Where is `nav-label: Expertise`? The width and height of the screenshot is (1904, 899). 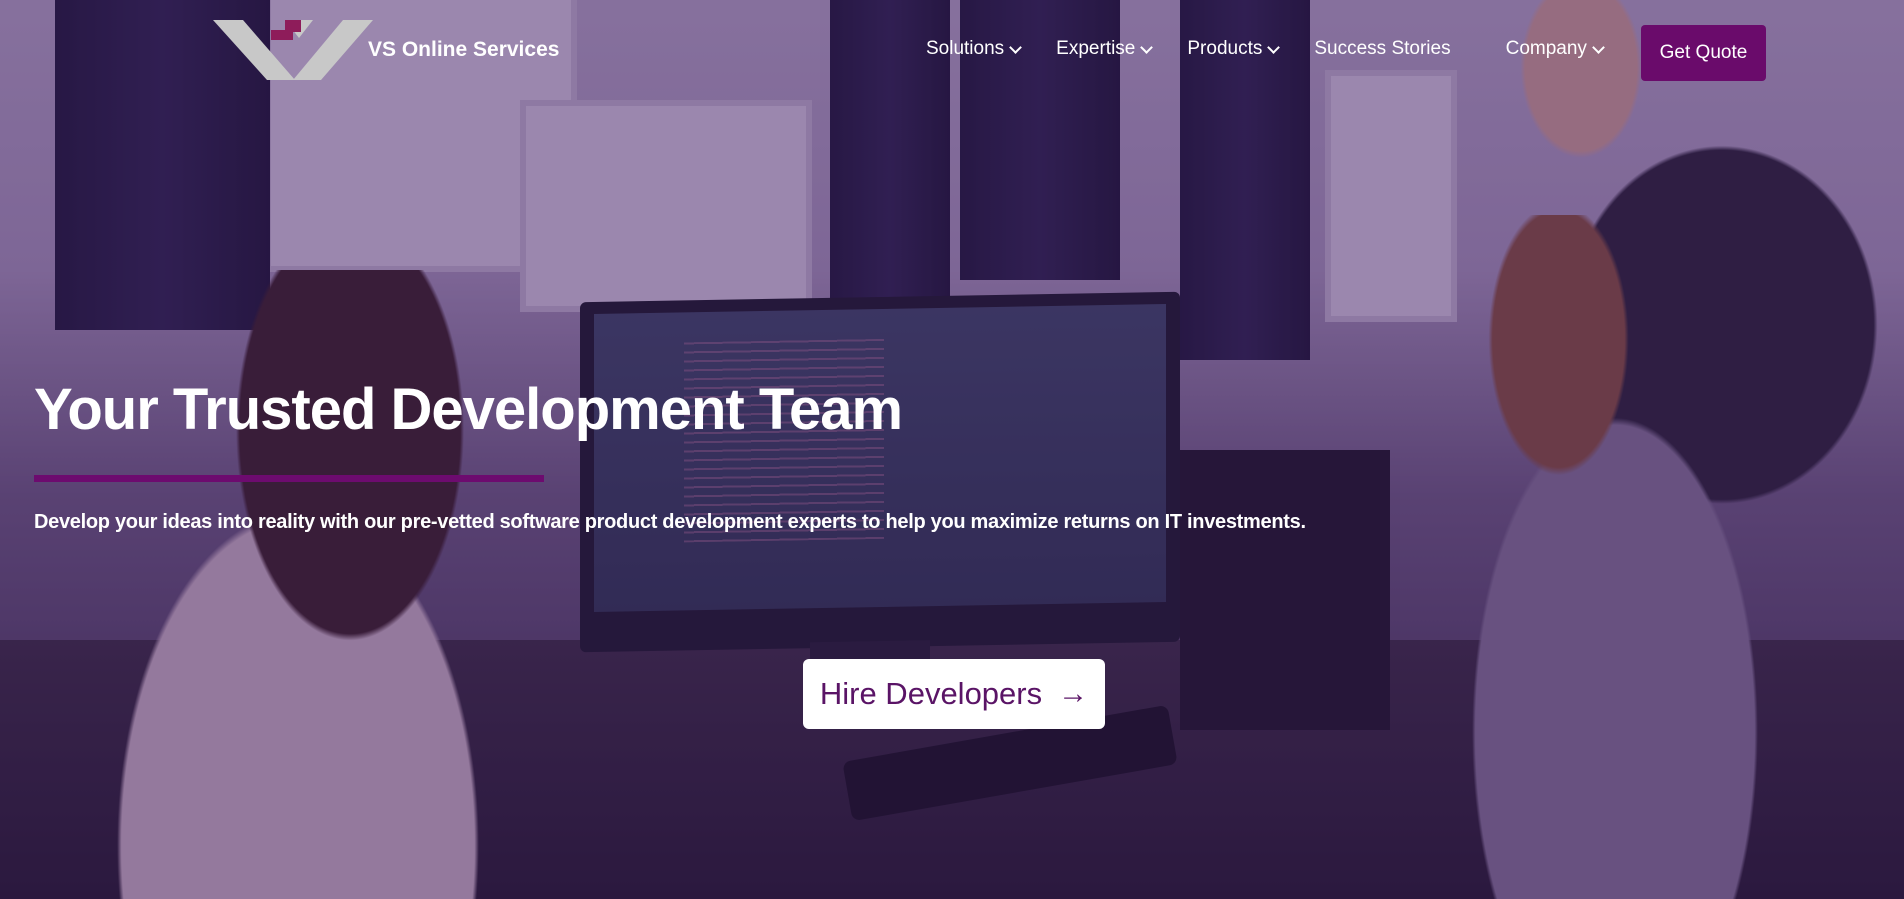
nav-label: Expertise is located at coordinates (1096, 48).